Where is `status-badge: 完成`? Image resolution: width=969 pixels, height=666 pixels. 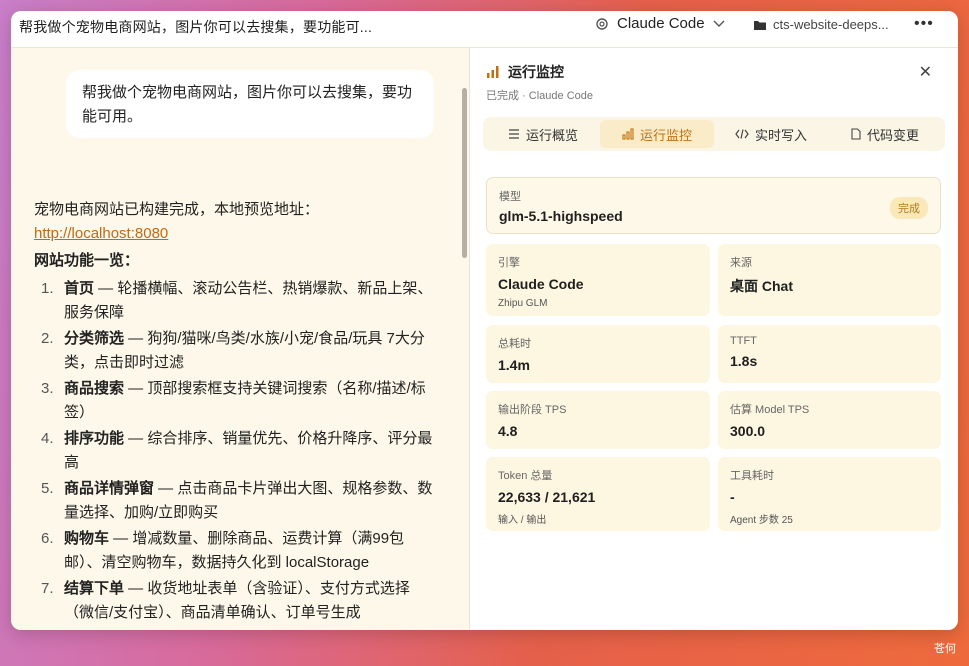
status-badge: 完成 is located at coordinates (909, 208).